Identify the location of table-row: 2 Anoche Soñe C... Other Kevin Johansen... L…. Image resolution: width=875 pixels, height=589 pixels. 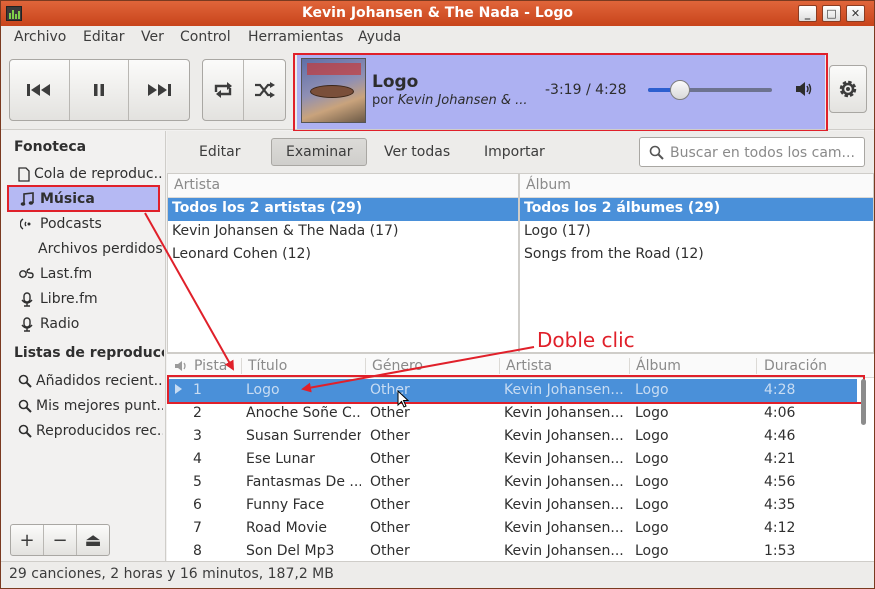
(512, 413).